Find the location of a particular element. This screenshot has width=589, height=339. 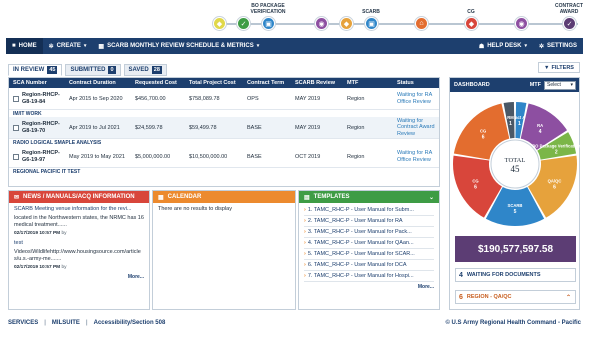

mtf-label: MTF is located at coordinates (535, 85).